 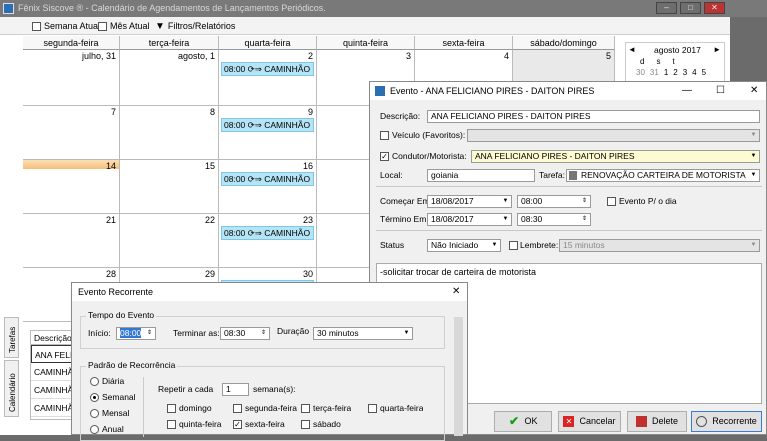 I want to click on calendar-day-cell: agosto, 1, so click(x=169, y=78).